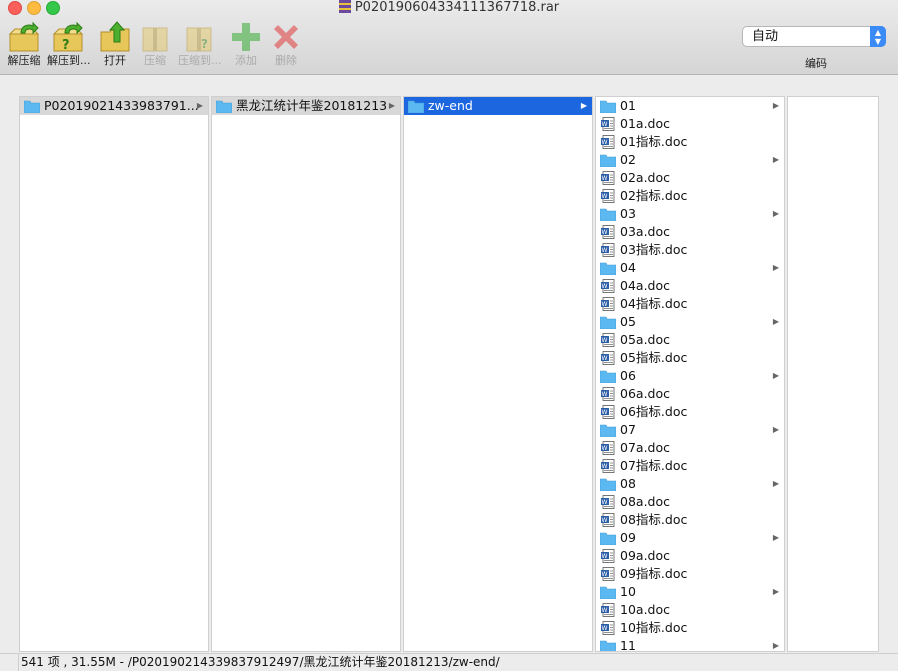 Image resolution: width=898 pixels, height=671 pixels. I want to click on delete-x-icon, so click(286, 37).